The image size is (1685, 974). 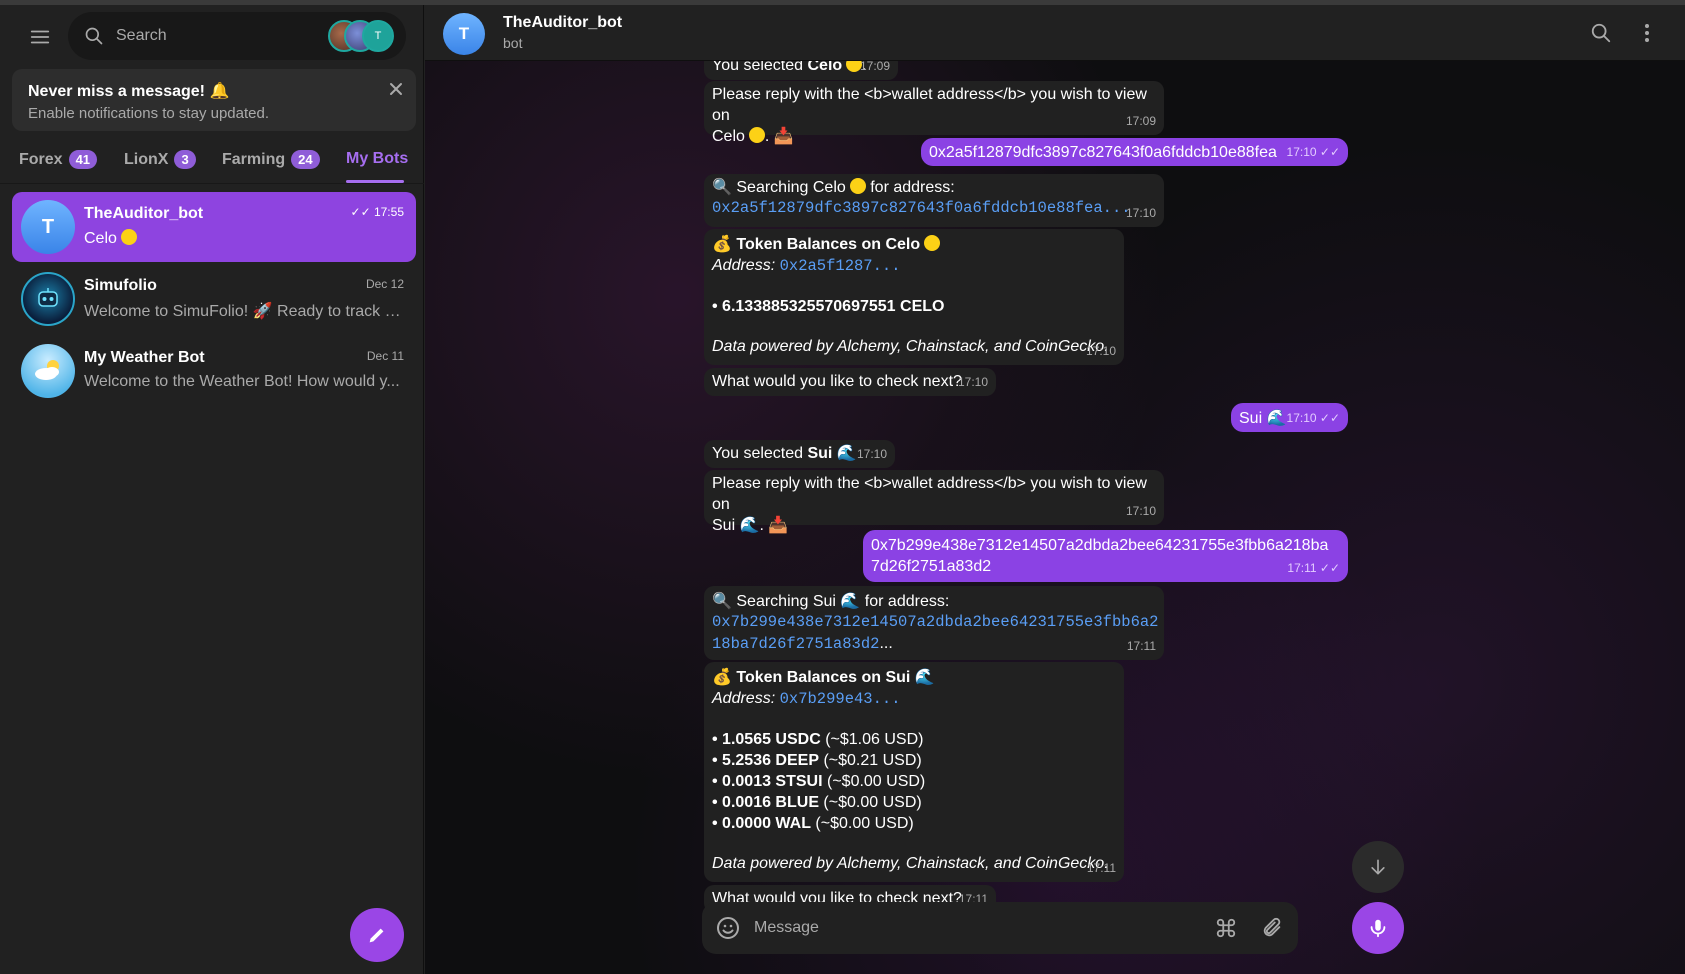 I want to click on tab-label: Farming, so click(x=254, y=159).